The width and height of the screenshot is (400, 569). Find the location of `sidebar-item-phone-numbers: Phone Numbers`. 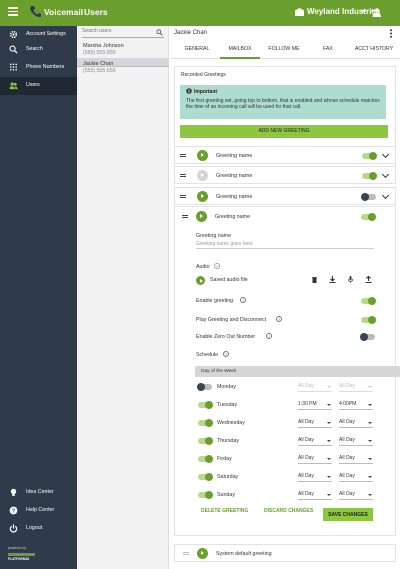

sidebar-item-phone-numbers: Phone Numbers is located at coordinates (38, 68).